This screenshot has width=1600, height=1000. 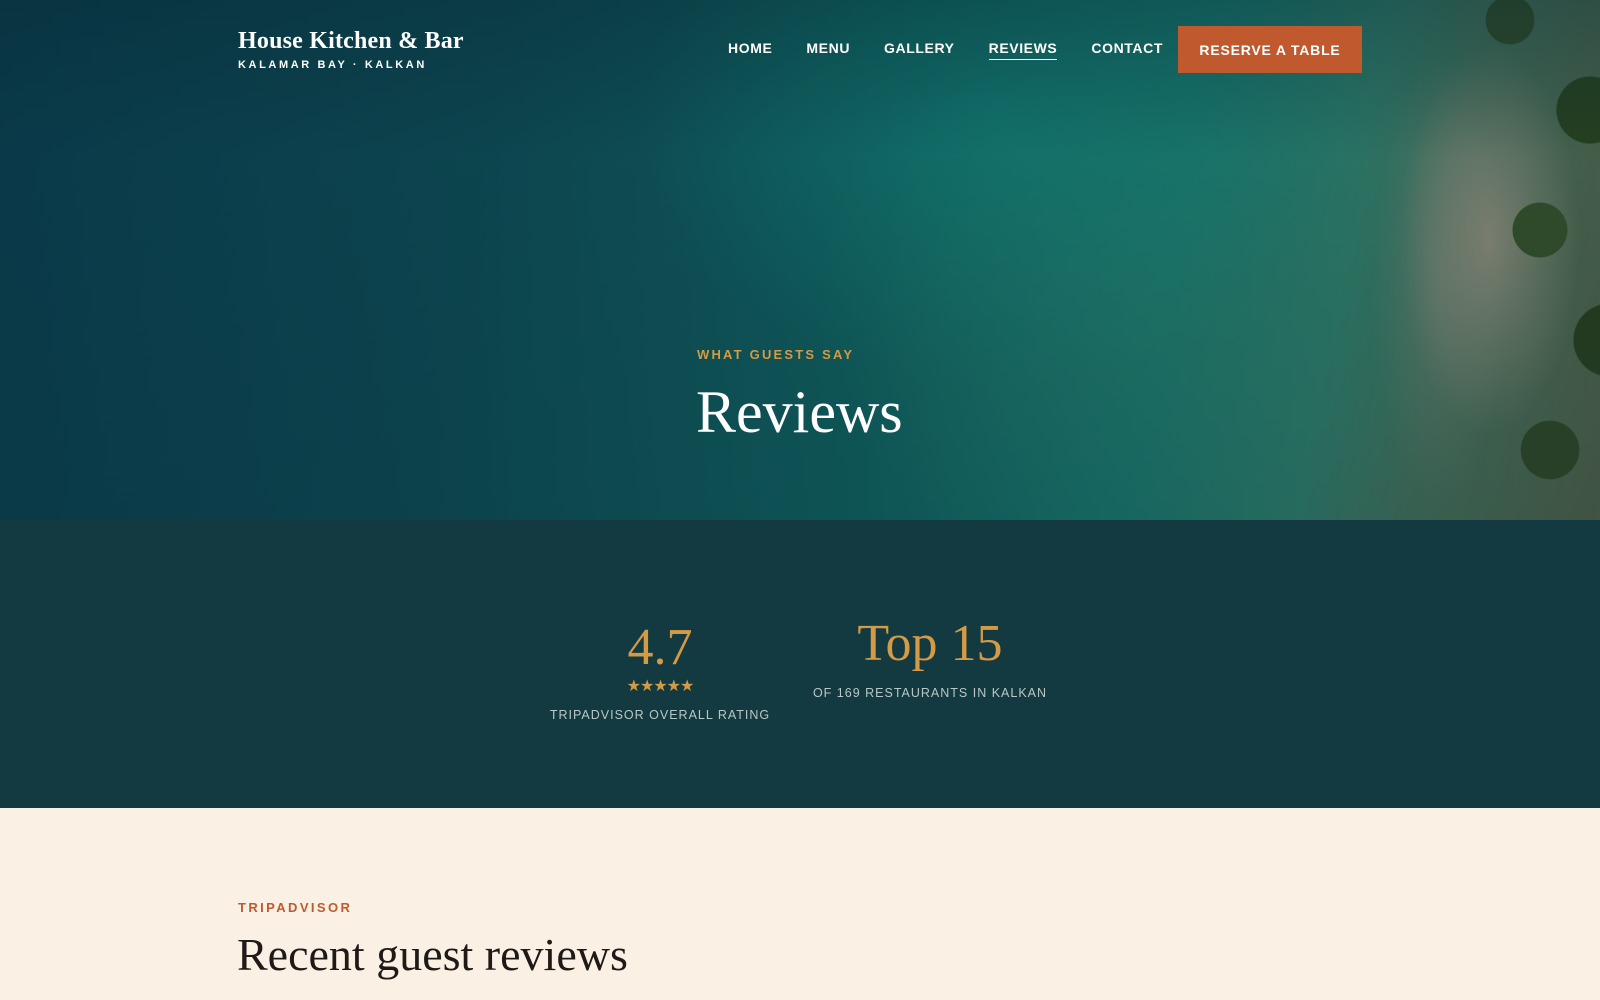 I want to click on nav-home: HOME, so click(x=750, y=50).